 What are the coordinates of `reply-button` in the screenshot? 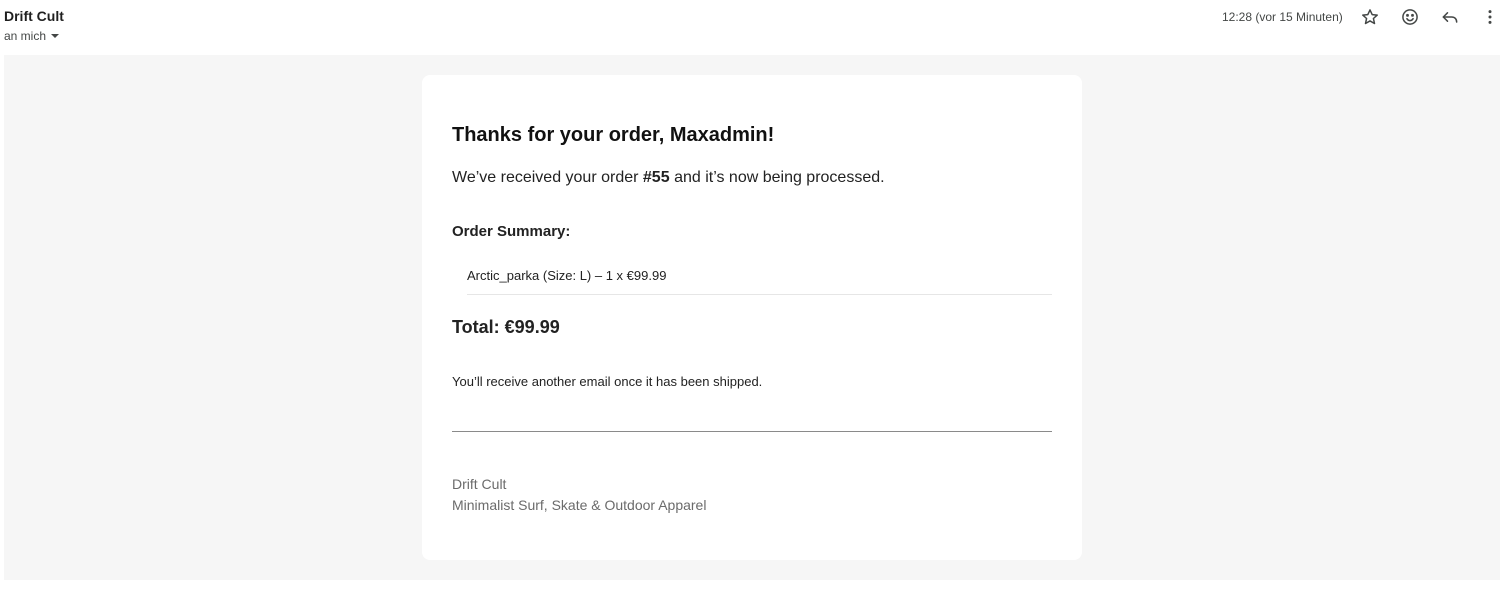 It's located at (1450, 17).